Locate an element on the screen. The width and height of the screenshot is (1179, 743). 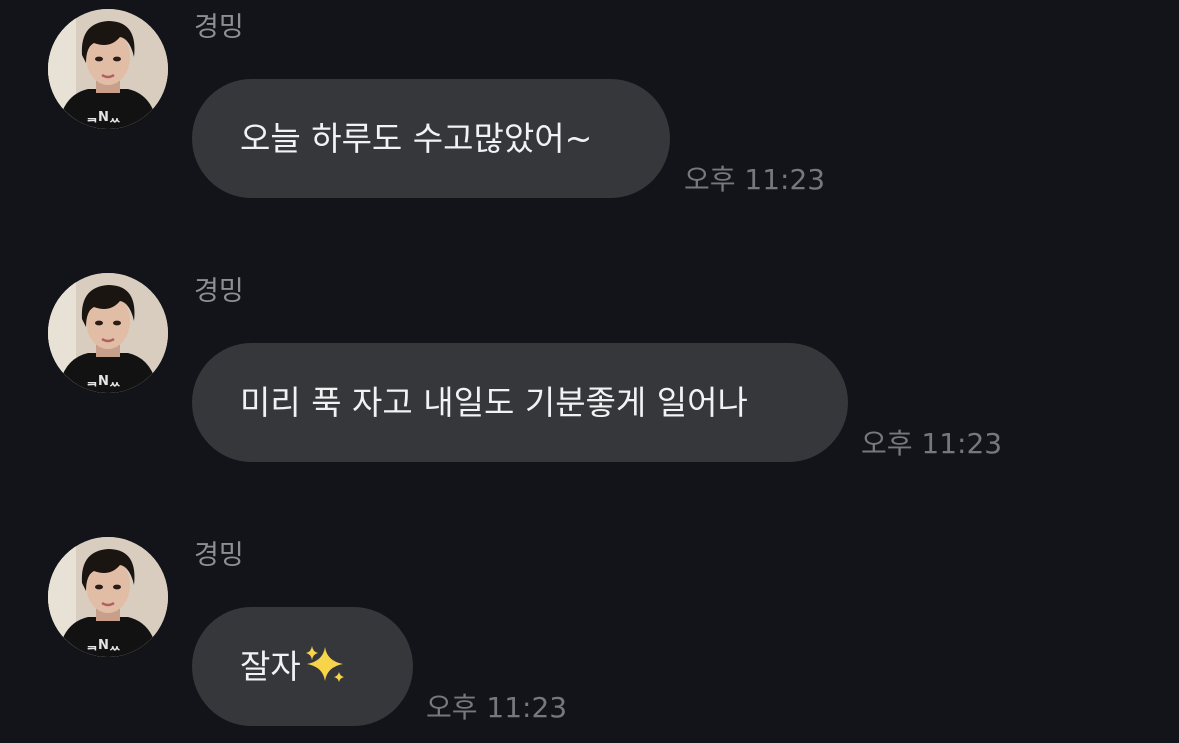
message-bubble: 잘자 is located at coordinates (302, 666).